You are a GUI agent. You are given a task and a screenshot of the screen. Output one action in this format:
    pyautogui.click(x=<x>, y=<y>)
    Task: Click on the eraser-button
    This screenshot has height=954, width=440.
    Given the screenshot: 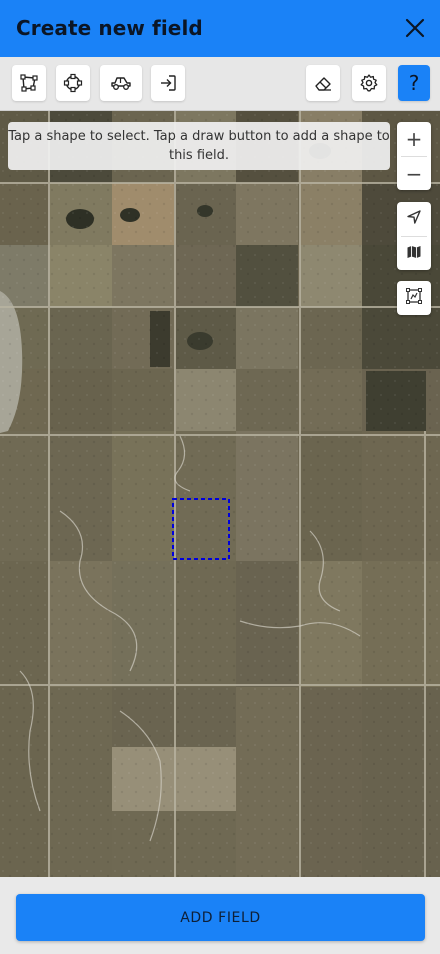 What is the action you would take?
    pyautogui.click(x=323, y=83)
    